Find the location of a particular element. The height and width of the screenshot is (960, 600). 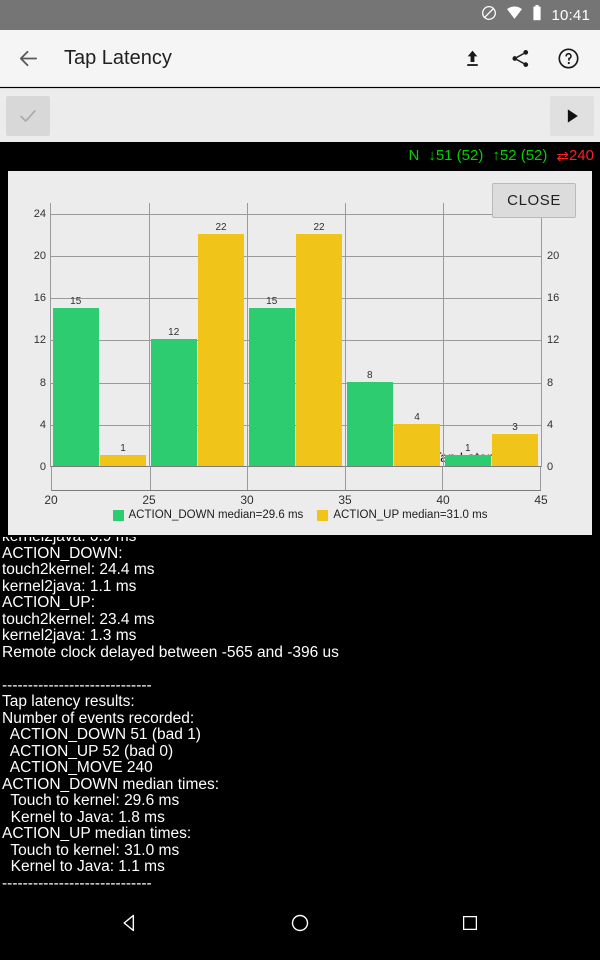

y-axis-tick-left: 24 is located at coordinates (39, 213).